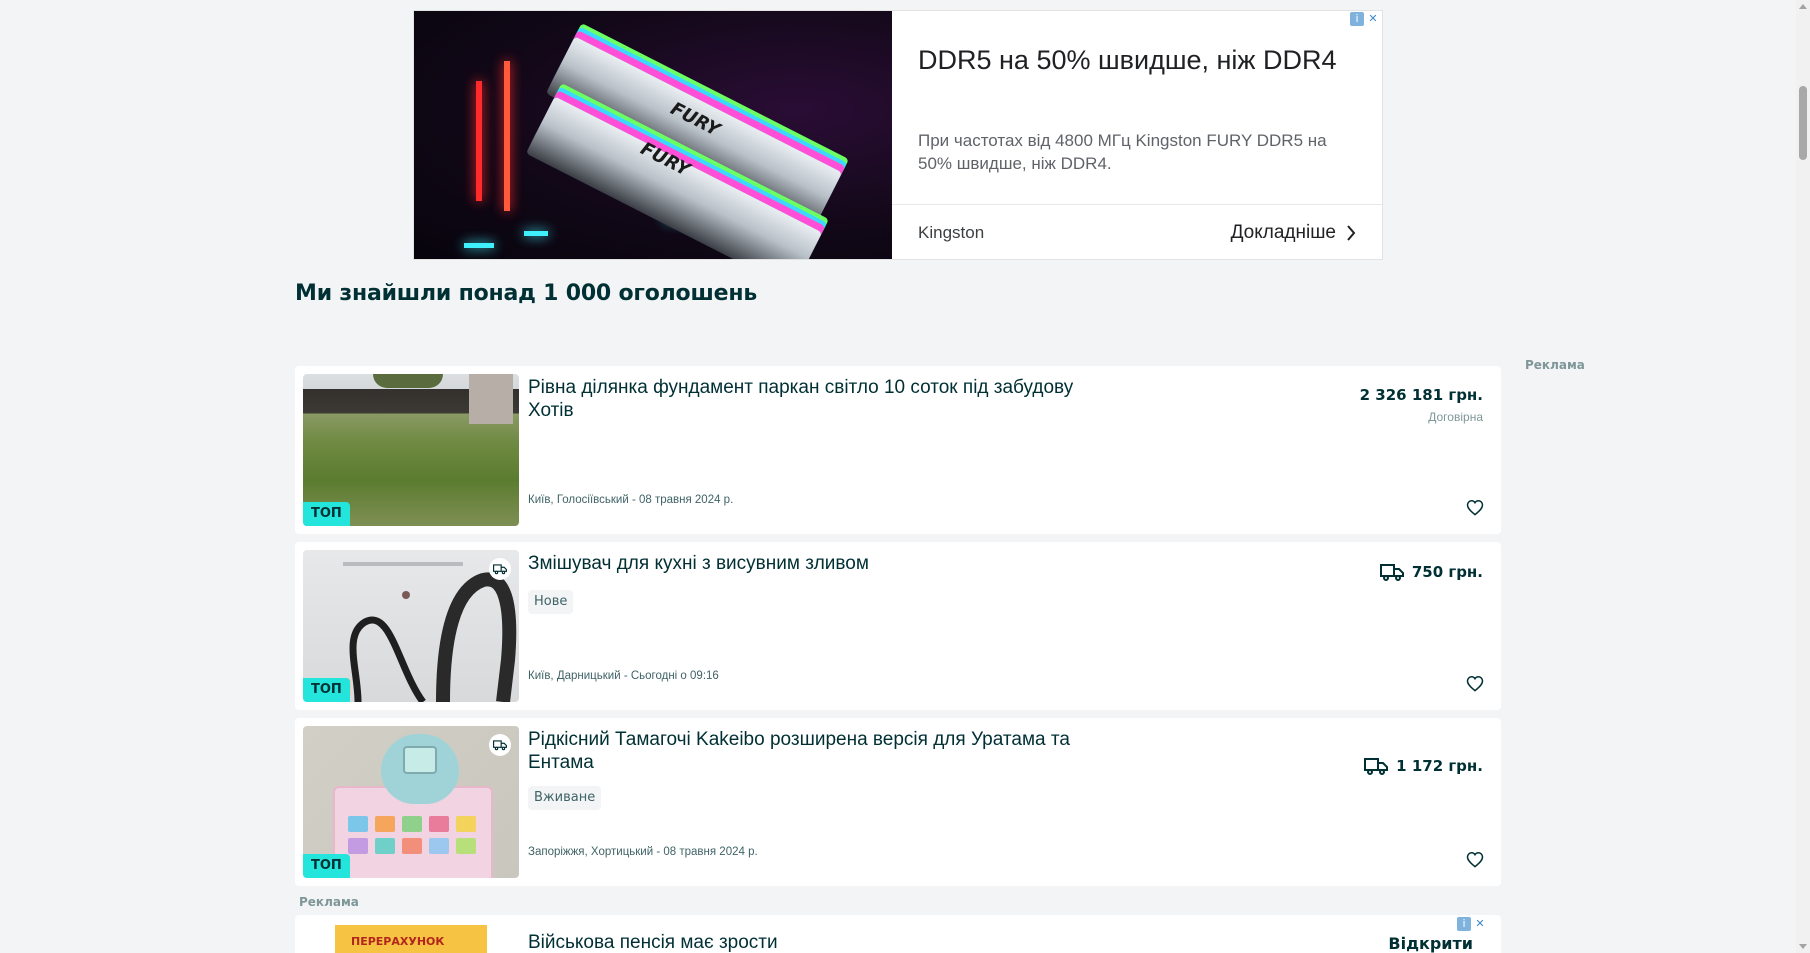 The height and width of the screenshot is (953, 1810). Describe the element at coordinates (951, 233) in the screenshot. I see `ad-brand: Kingston` at that location.